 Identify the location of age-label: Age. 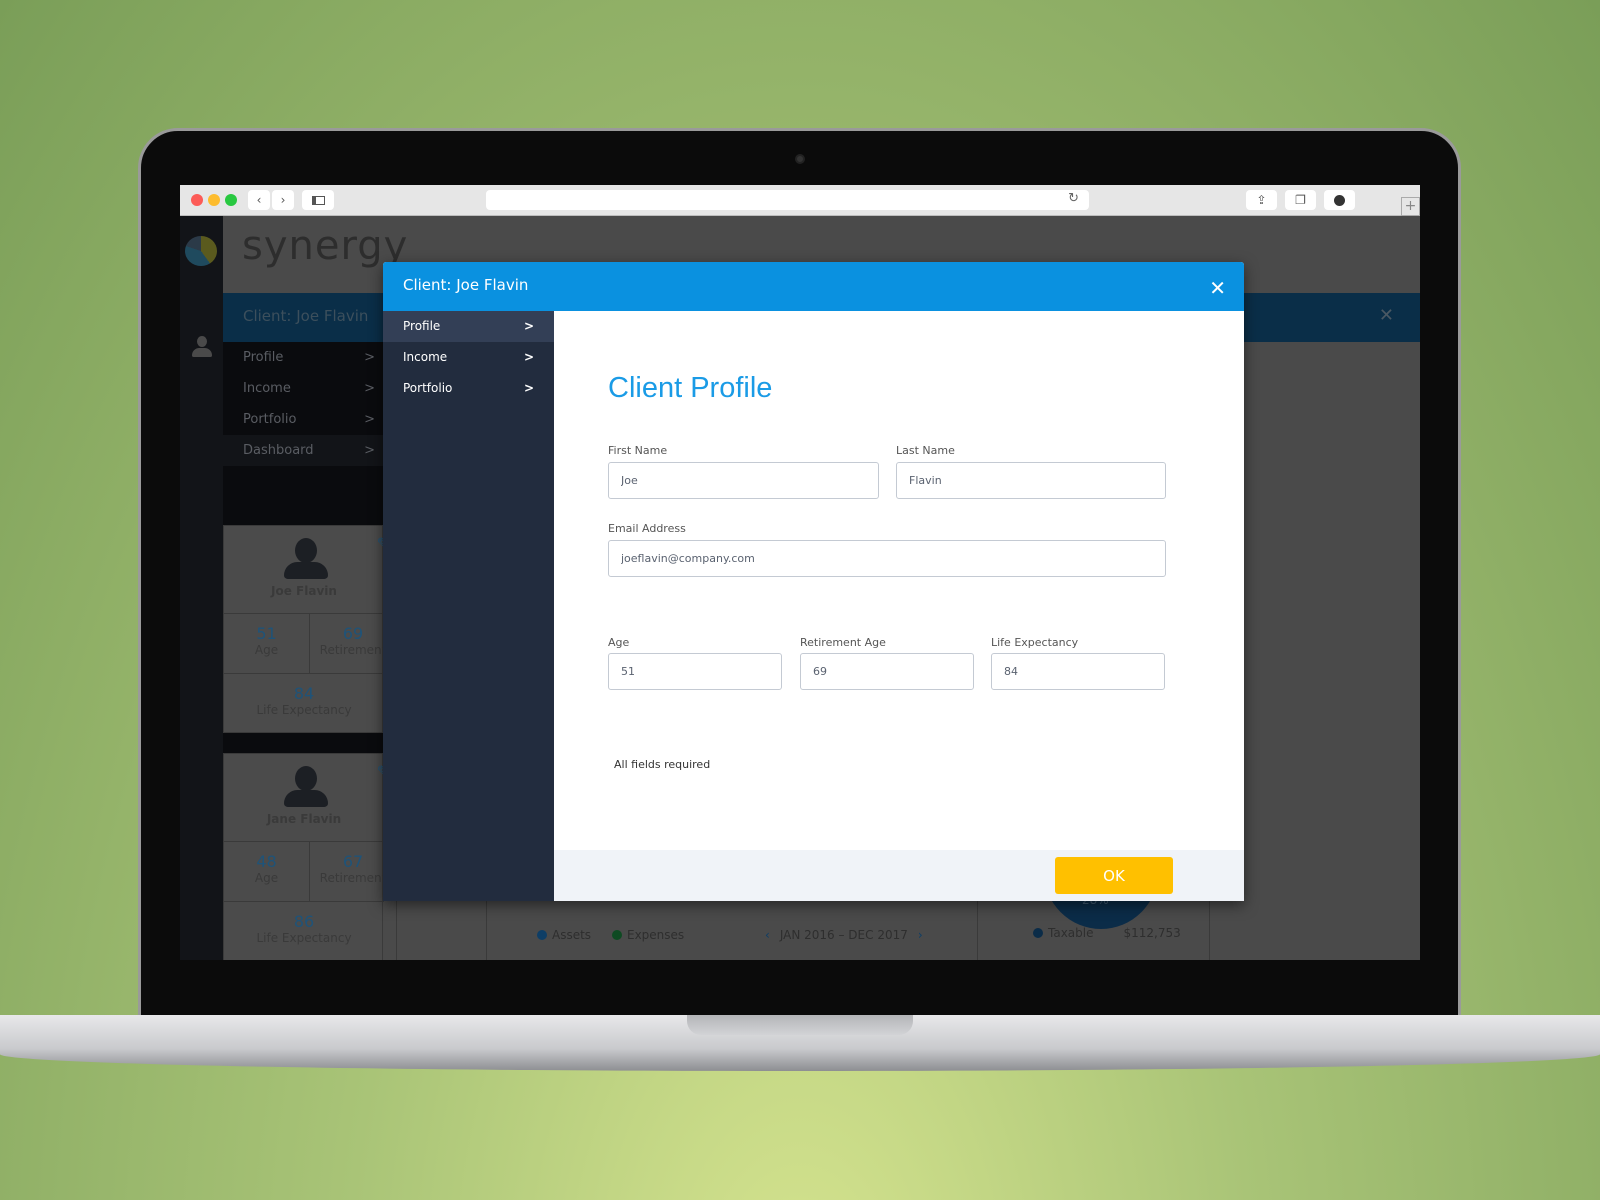
(619, 642).